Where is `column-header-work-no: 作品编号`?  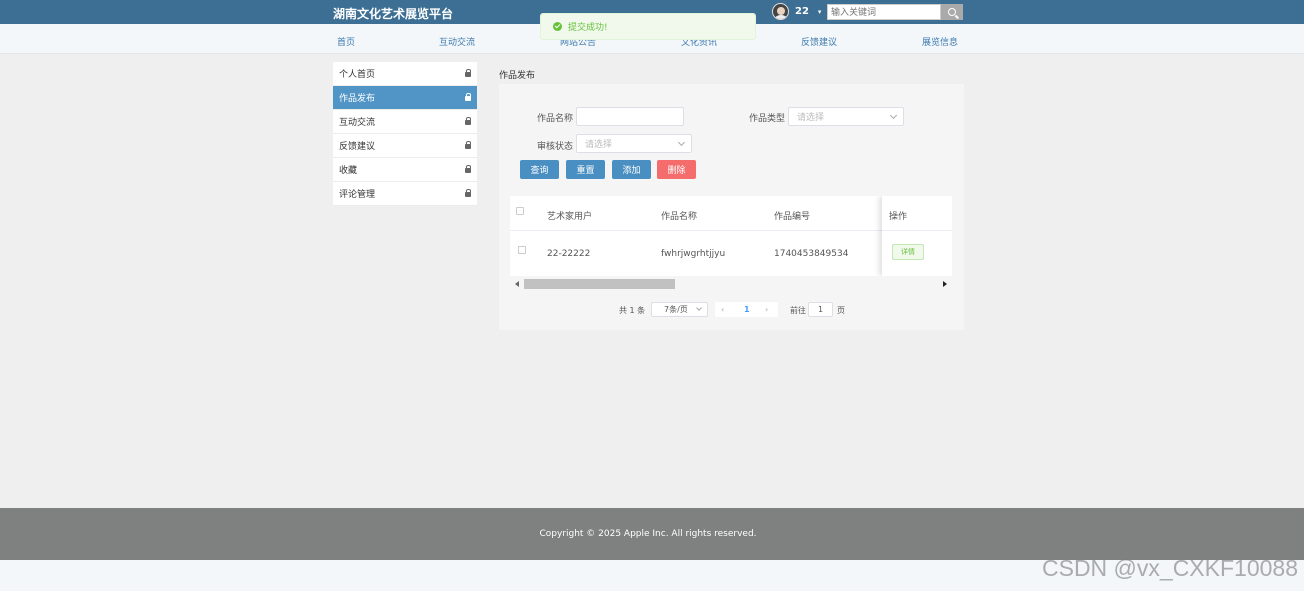
column-header-work-no: 作品编号 is located at coordinates (792, 217).